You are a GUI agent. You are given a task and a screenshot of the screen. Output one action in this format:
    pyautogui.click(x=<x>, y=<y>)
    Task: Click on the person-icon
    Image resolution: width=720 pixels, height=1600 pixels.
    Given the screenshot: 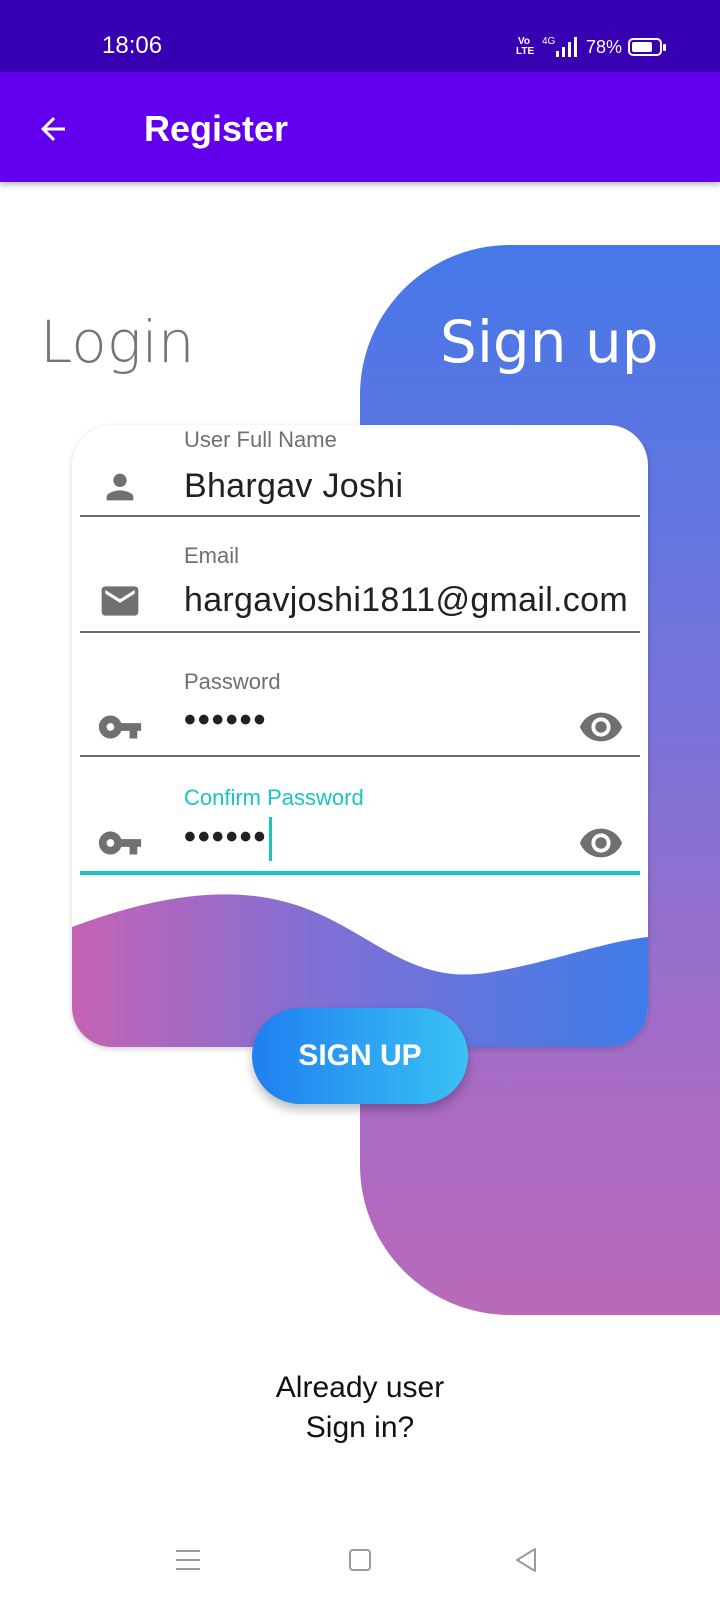 What is the action you would take?
    pyautogui.click(x=120, y=487)
    